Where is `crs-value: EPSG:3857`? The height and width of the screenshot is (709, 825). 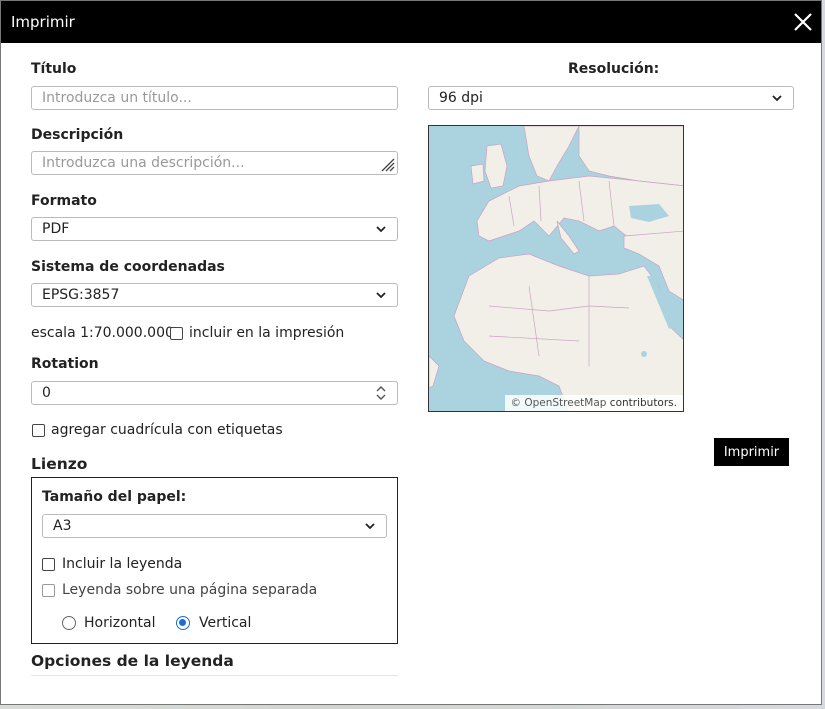 crs-value: EPSG:3857 is located at coordinates (81, 295).